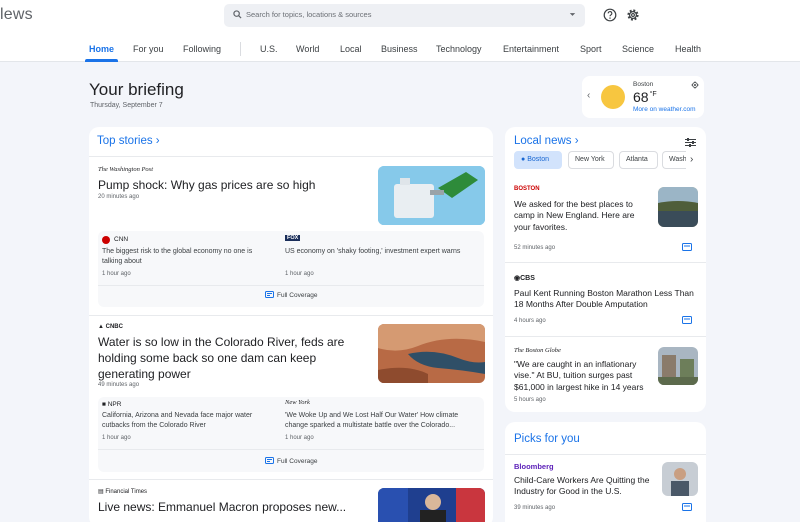  I want to click on nav-local: Local, so click(351, 49).